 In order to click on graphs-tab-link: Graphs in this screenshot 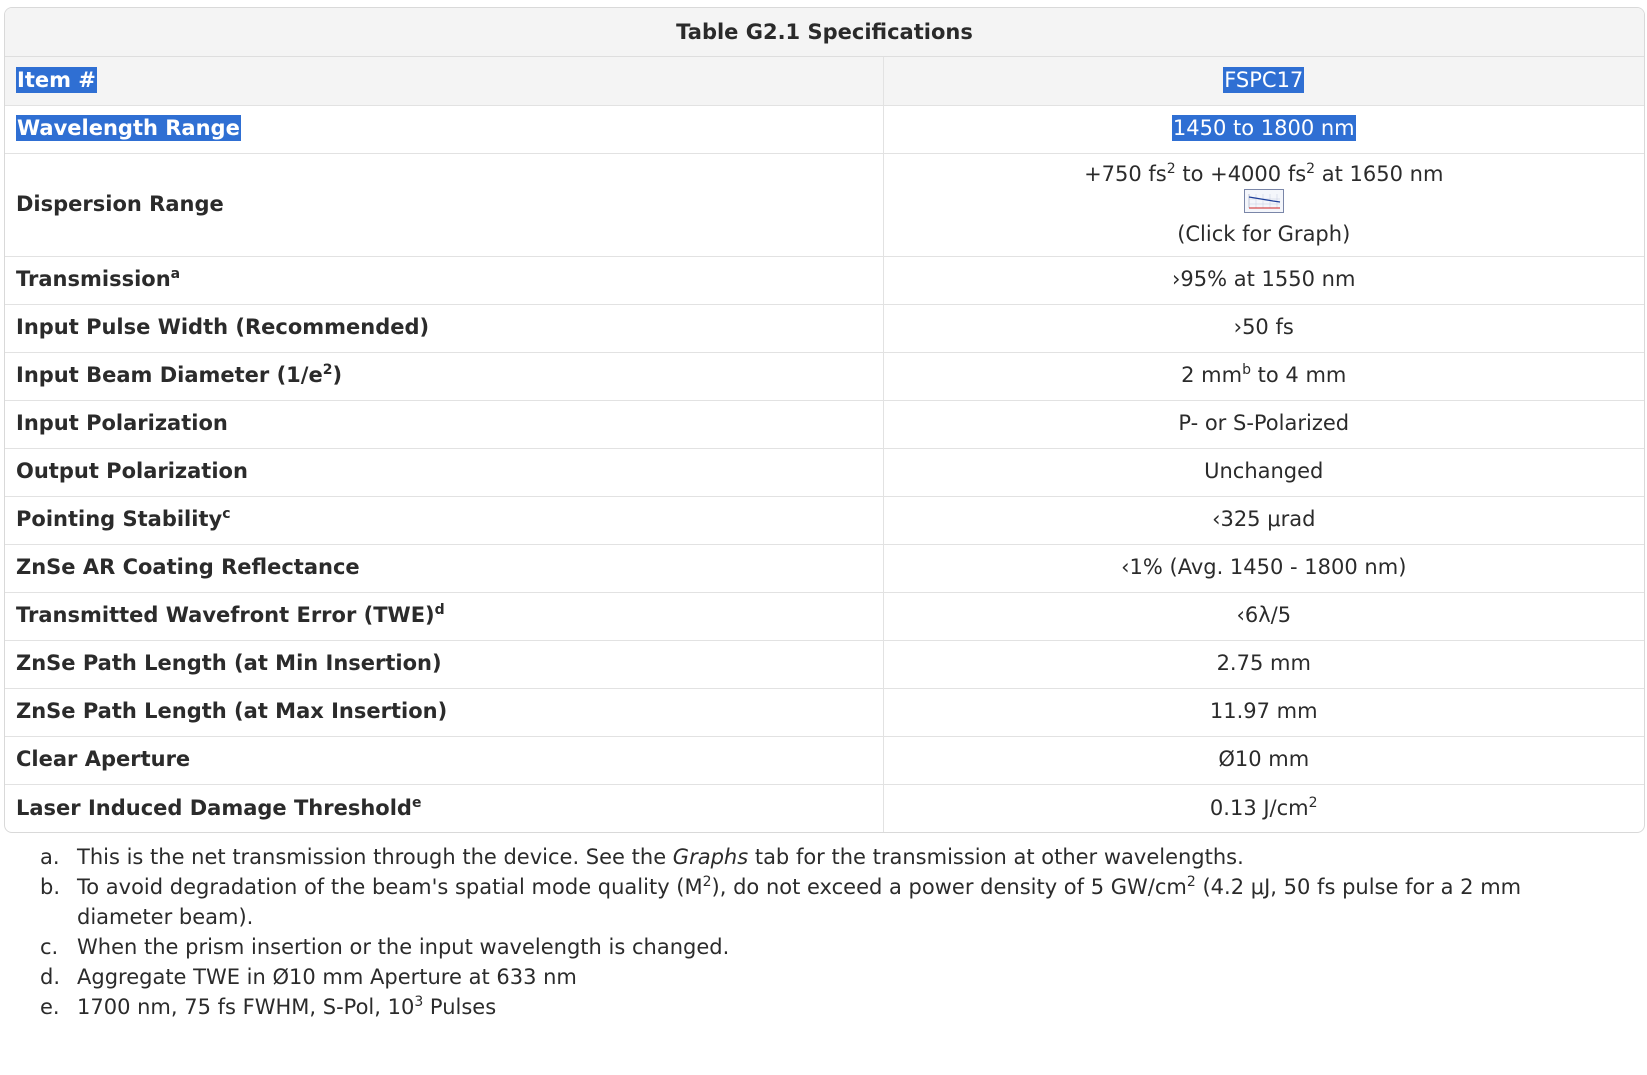, I will do `click(710, 857)`.